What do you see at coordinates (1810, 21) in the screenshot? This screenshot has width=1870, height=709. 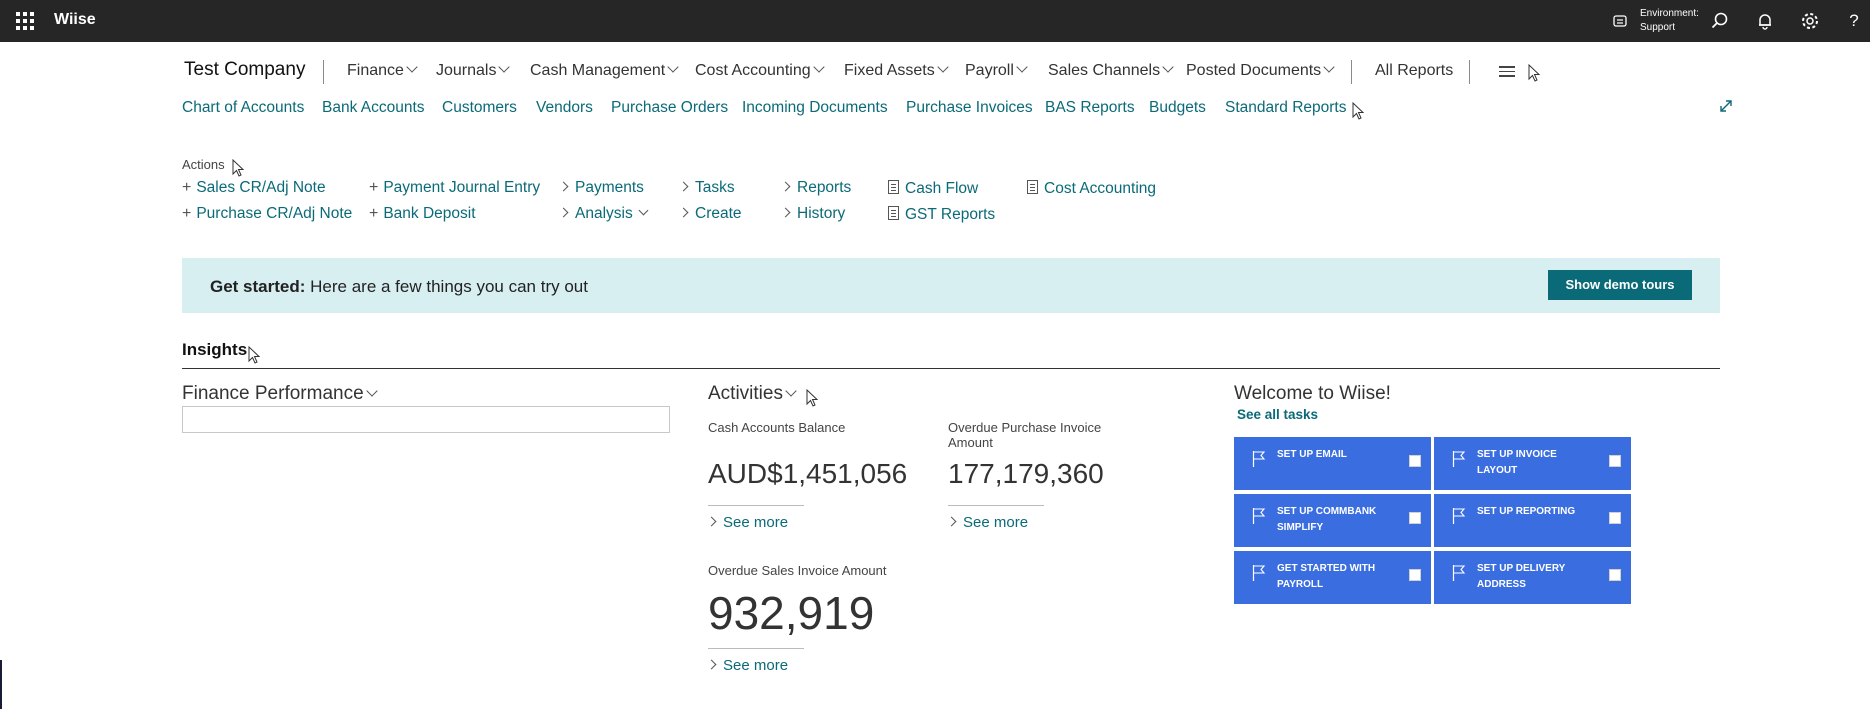 I see `settings-gear-icon` at bounding box center [1810, 21].